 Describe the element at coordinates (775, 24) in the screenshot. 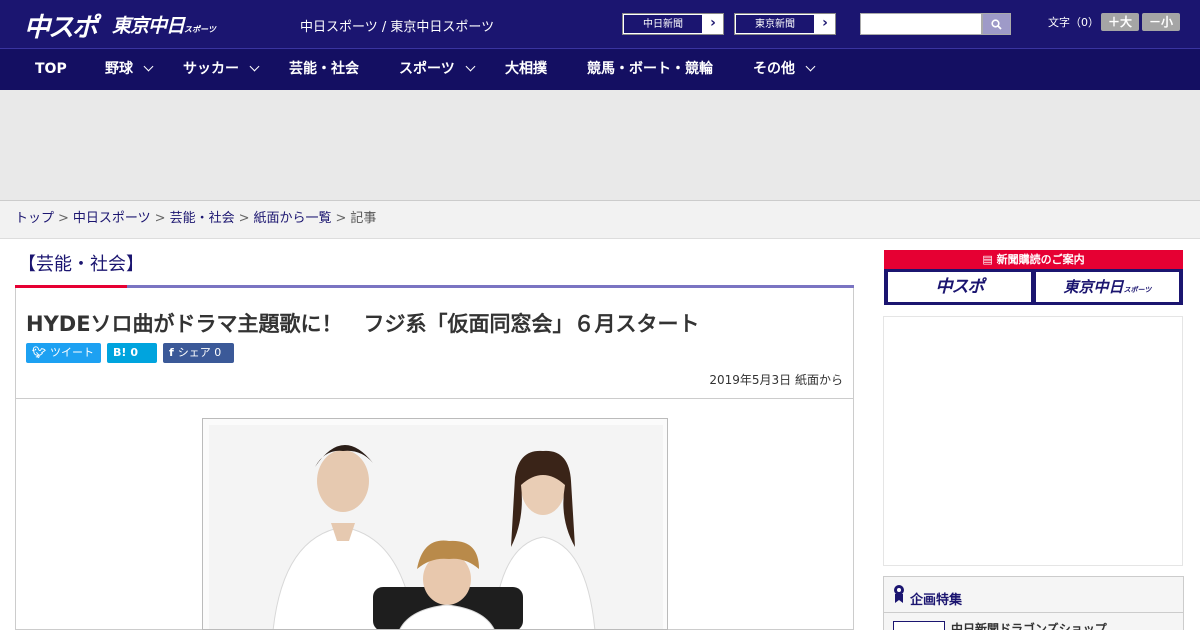

I see `tokyo-shimbun-label: 東京新聞` at that location.